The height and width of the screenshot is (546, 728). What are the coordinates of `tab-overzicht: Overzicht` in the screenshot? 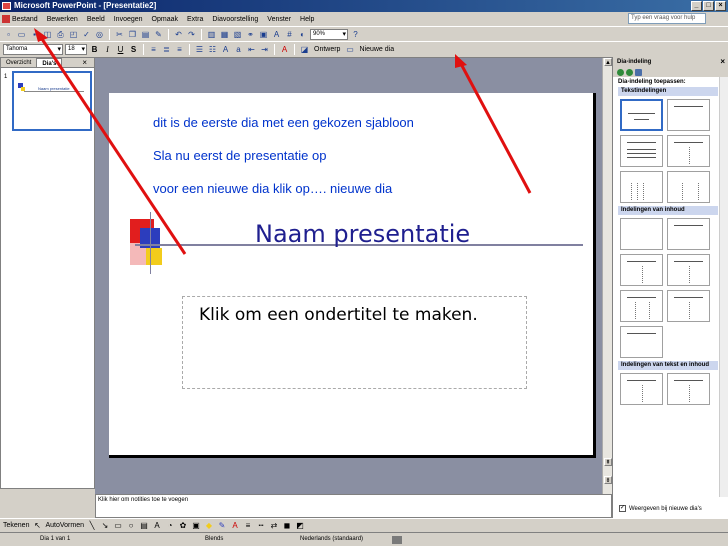 It's located at (18, 62).